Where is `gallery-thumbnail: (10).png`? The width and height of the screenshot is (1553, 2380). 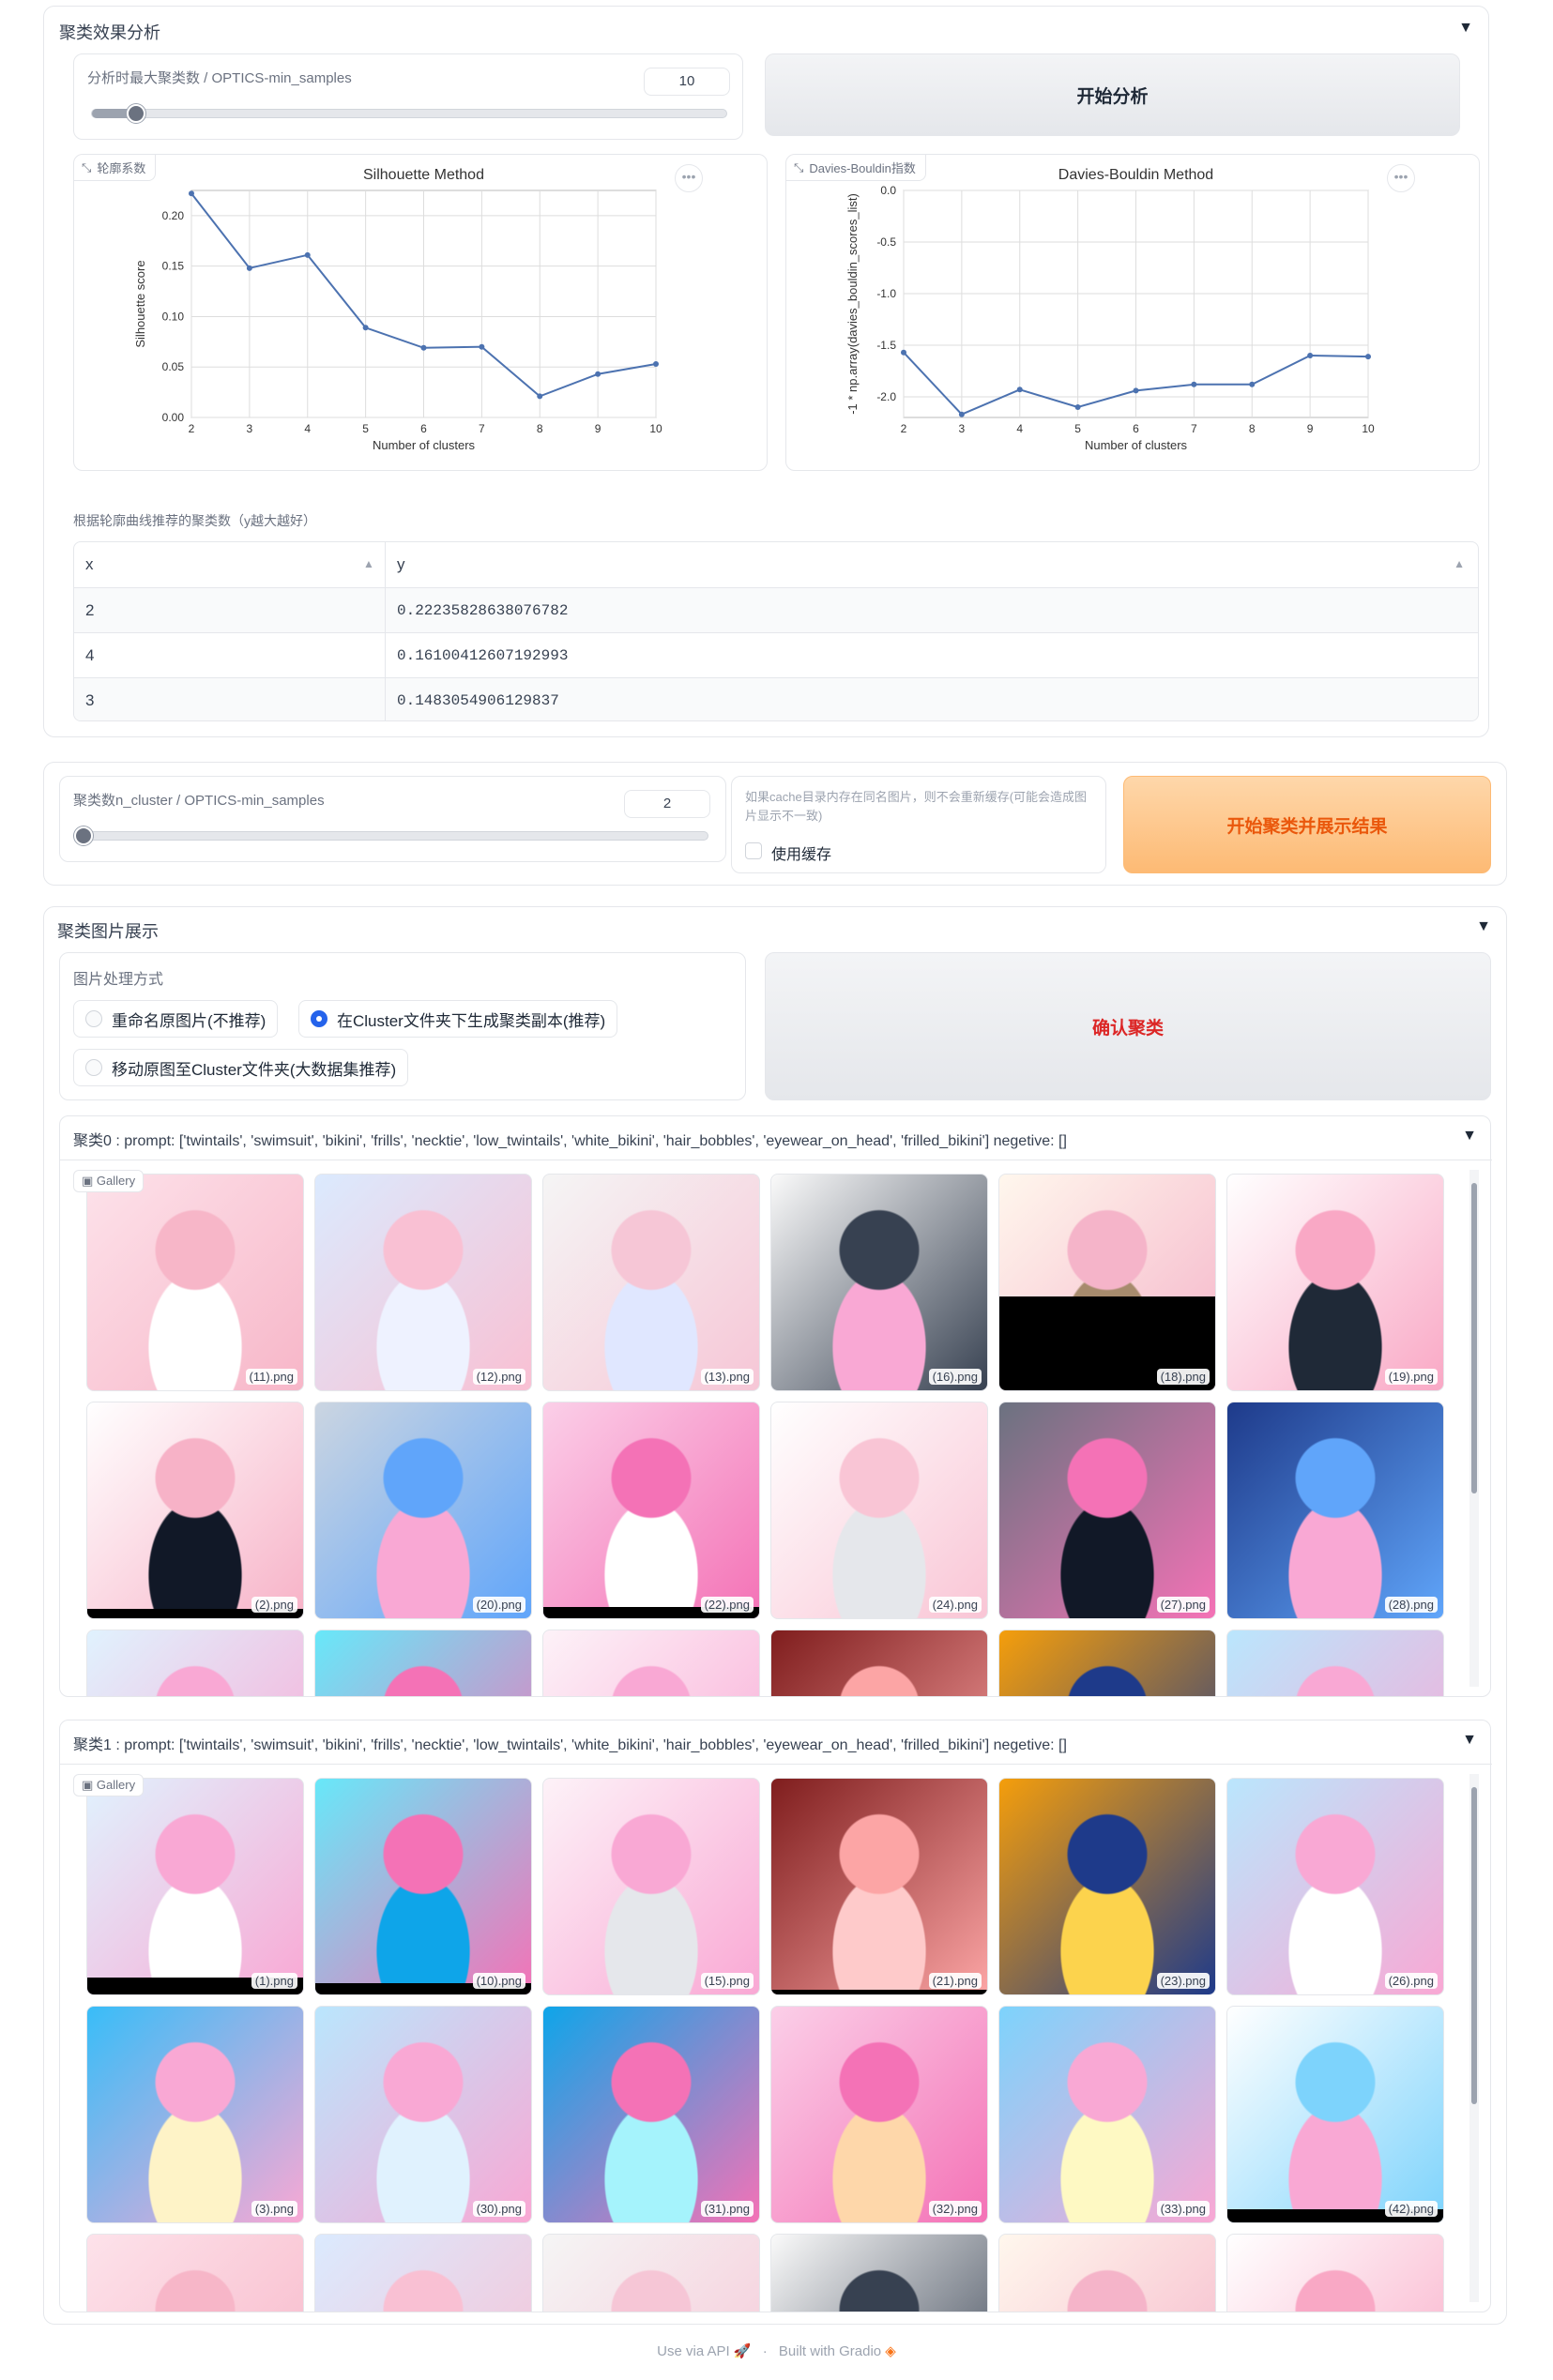
gallery-thumbnail: (10).png is located at coordinates (423, 1886).